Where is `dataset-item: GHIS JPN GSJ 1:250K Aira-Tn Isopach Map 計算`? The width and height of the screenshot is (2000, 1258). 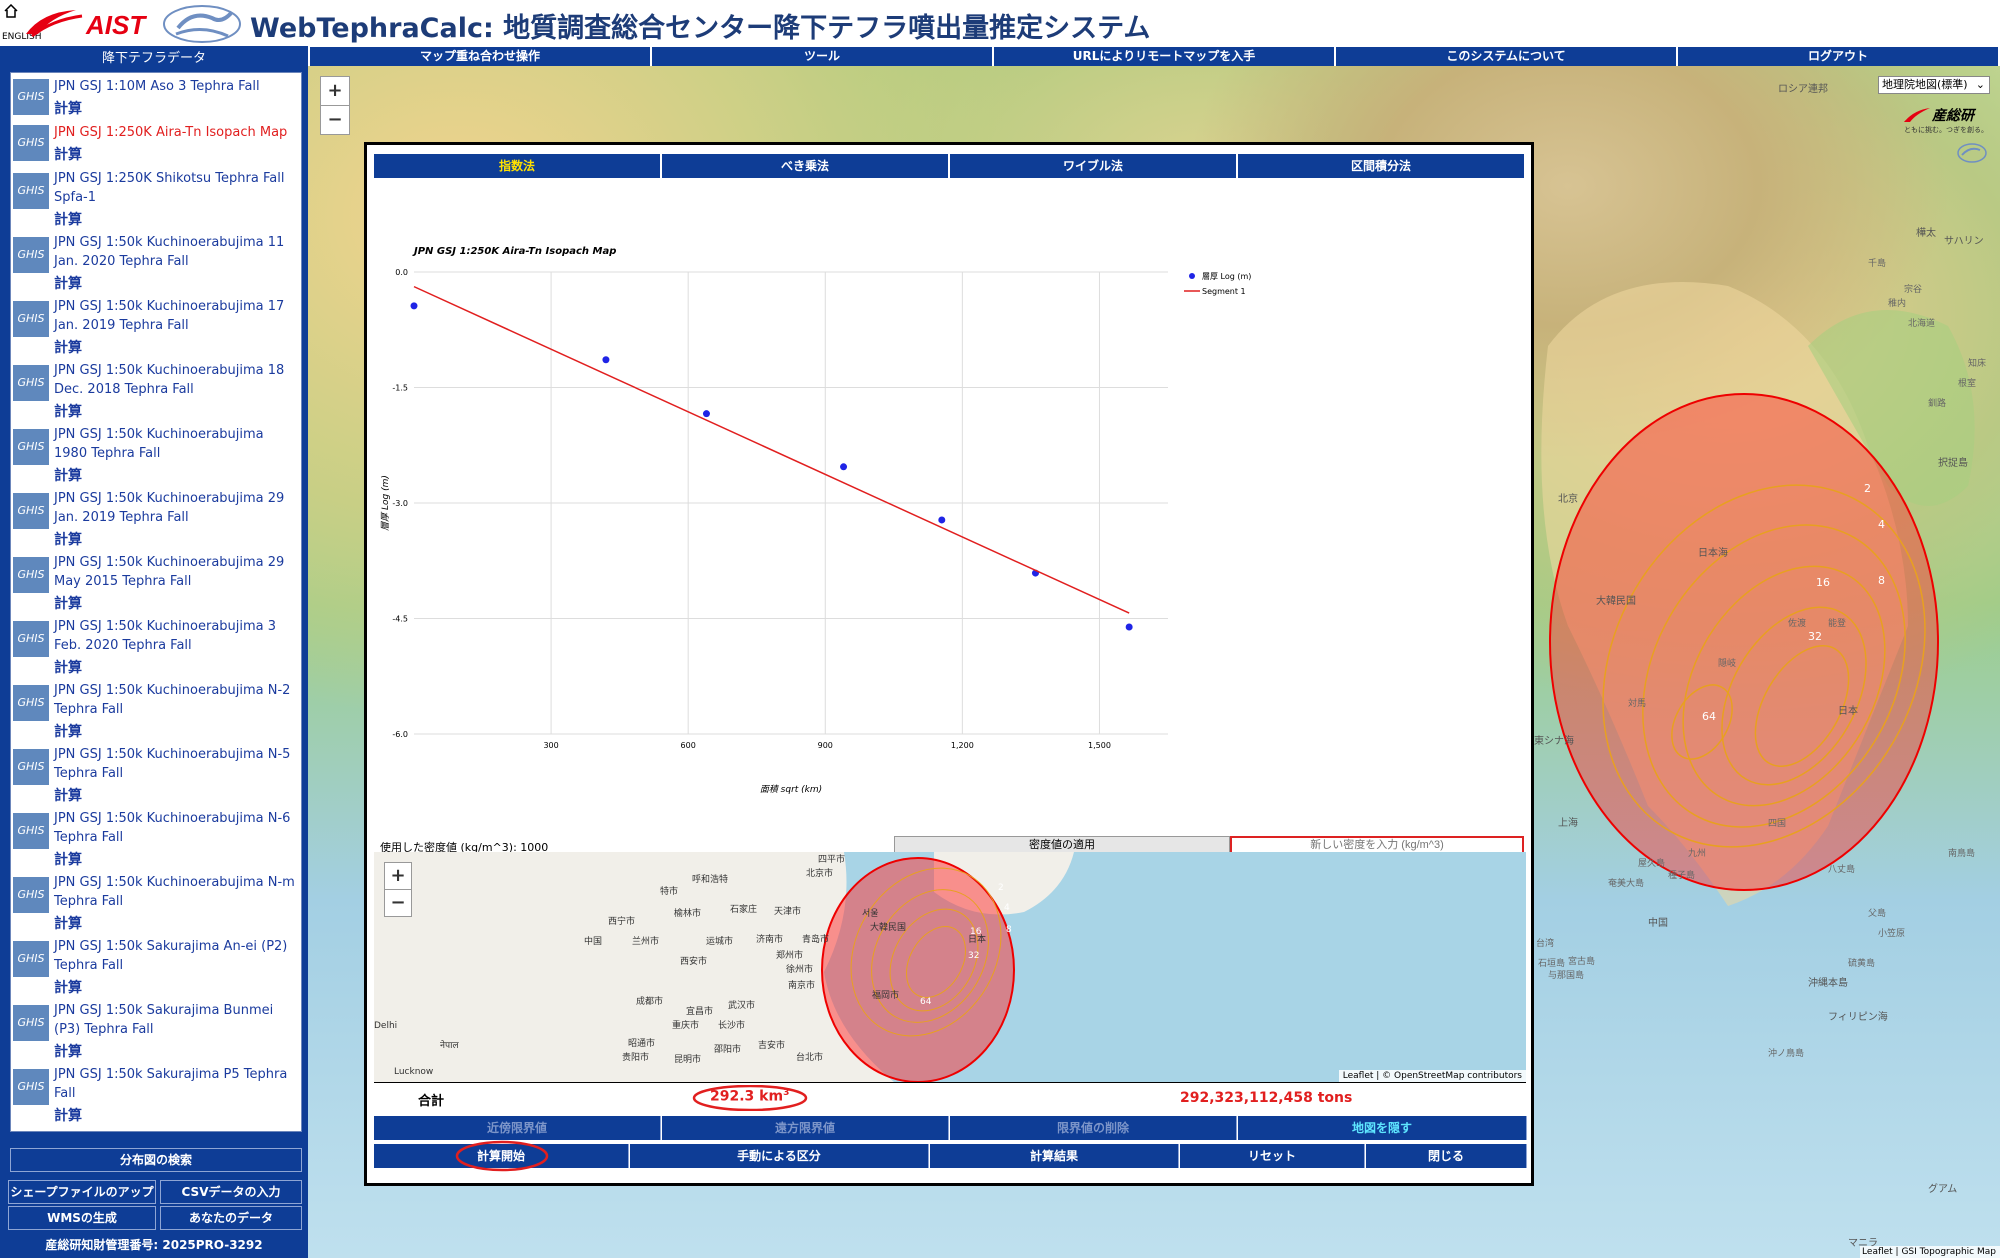 dataset-item: GHIS JPN GSJ 1:250K Aira-Tn Isopach Map 計算 is located at coordinates (156, 144).